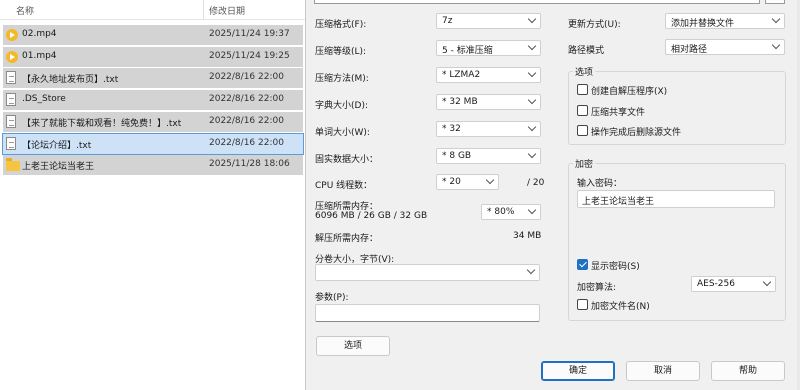  What do you see at coordinates (447, 21) in the screenshot?
I see `format-value: 7z` at bounding box center [447, 21].